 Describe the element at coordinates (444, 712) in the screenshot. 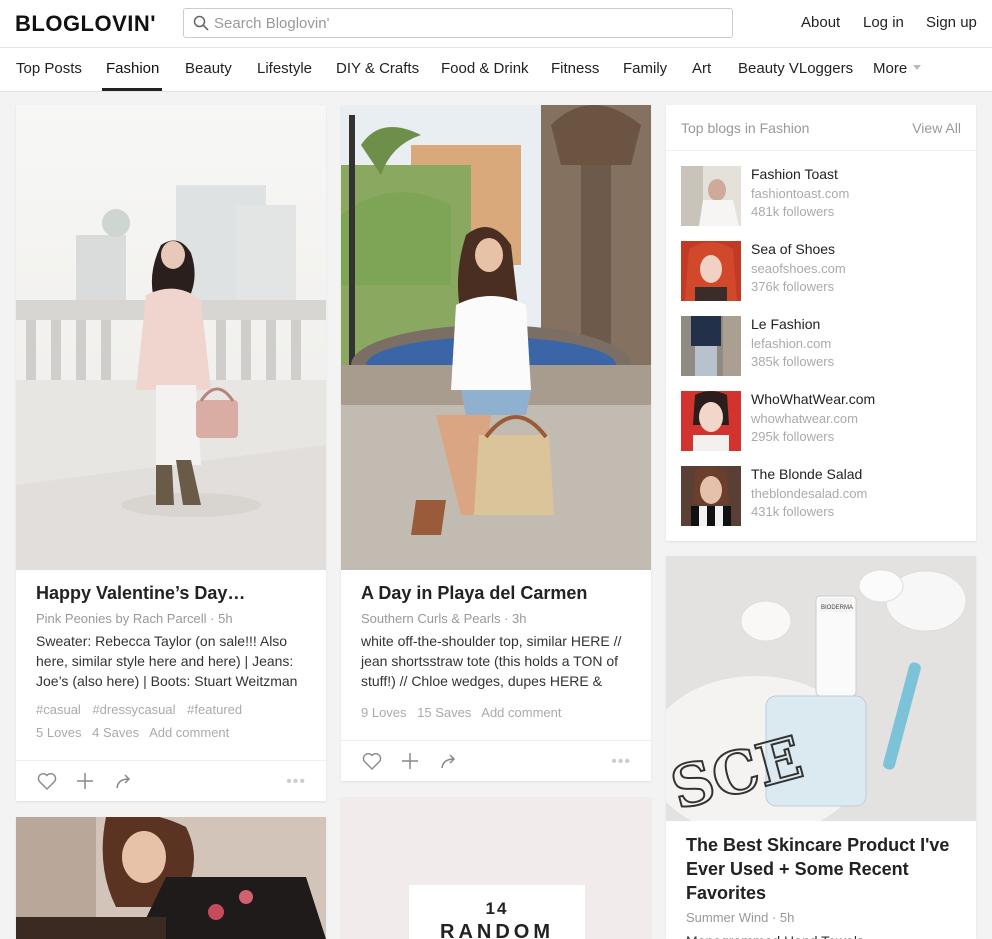

I see `saves-count: 15 Saves` at that location.